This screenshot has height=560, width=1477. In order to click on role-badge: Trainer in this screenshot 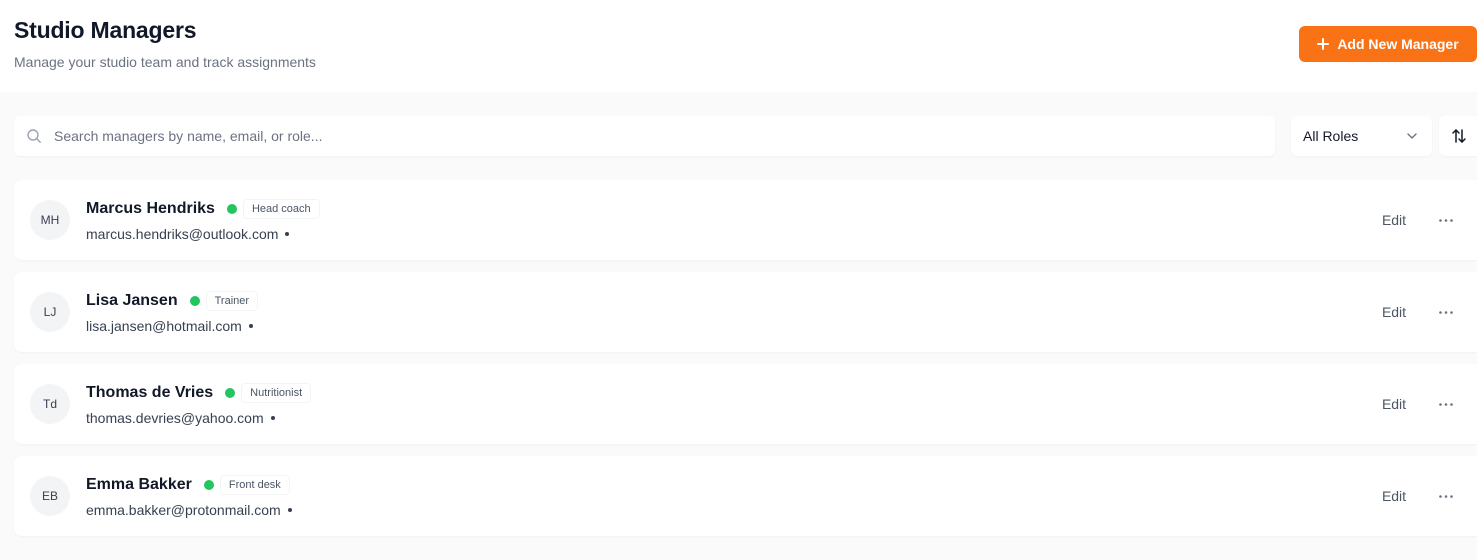, I will do `click(232, 301)`.